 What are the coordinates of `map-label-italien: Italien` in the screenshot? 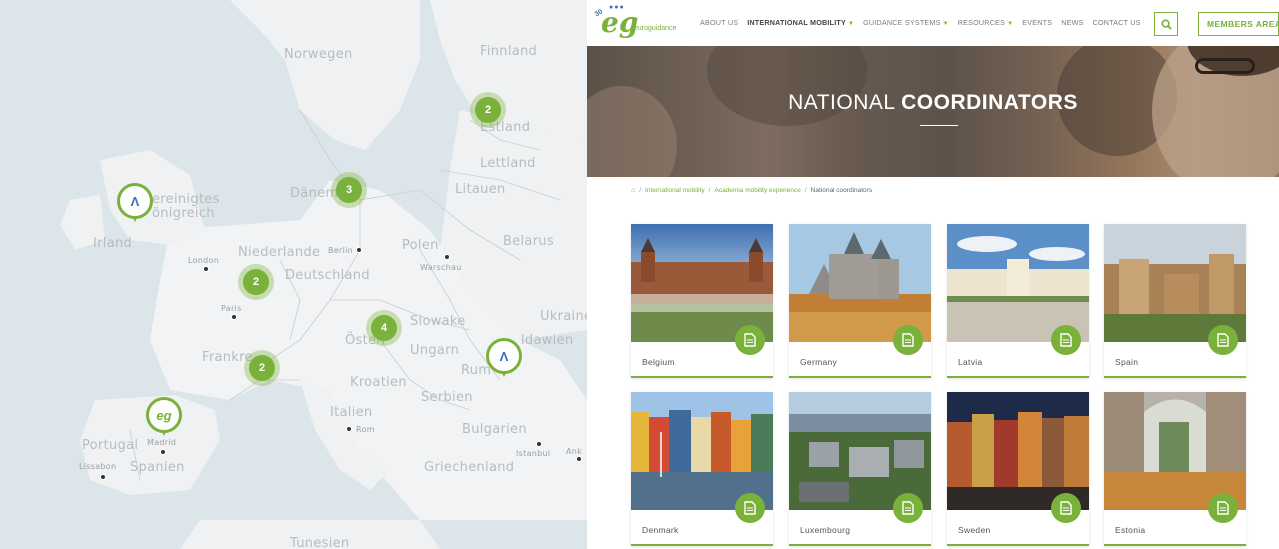 It's located at (351, 412).